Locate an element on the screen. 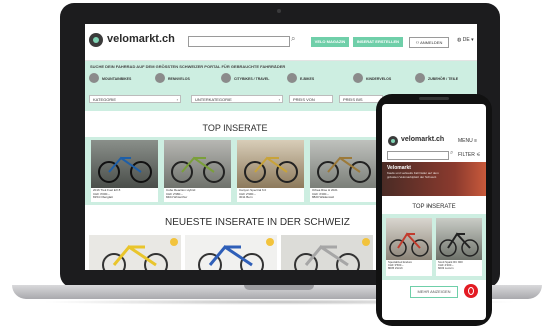  laptop-camera is located at coordinates (279, 11).